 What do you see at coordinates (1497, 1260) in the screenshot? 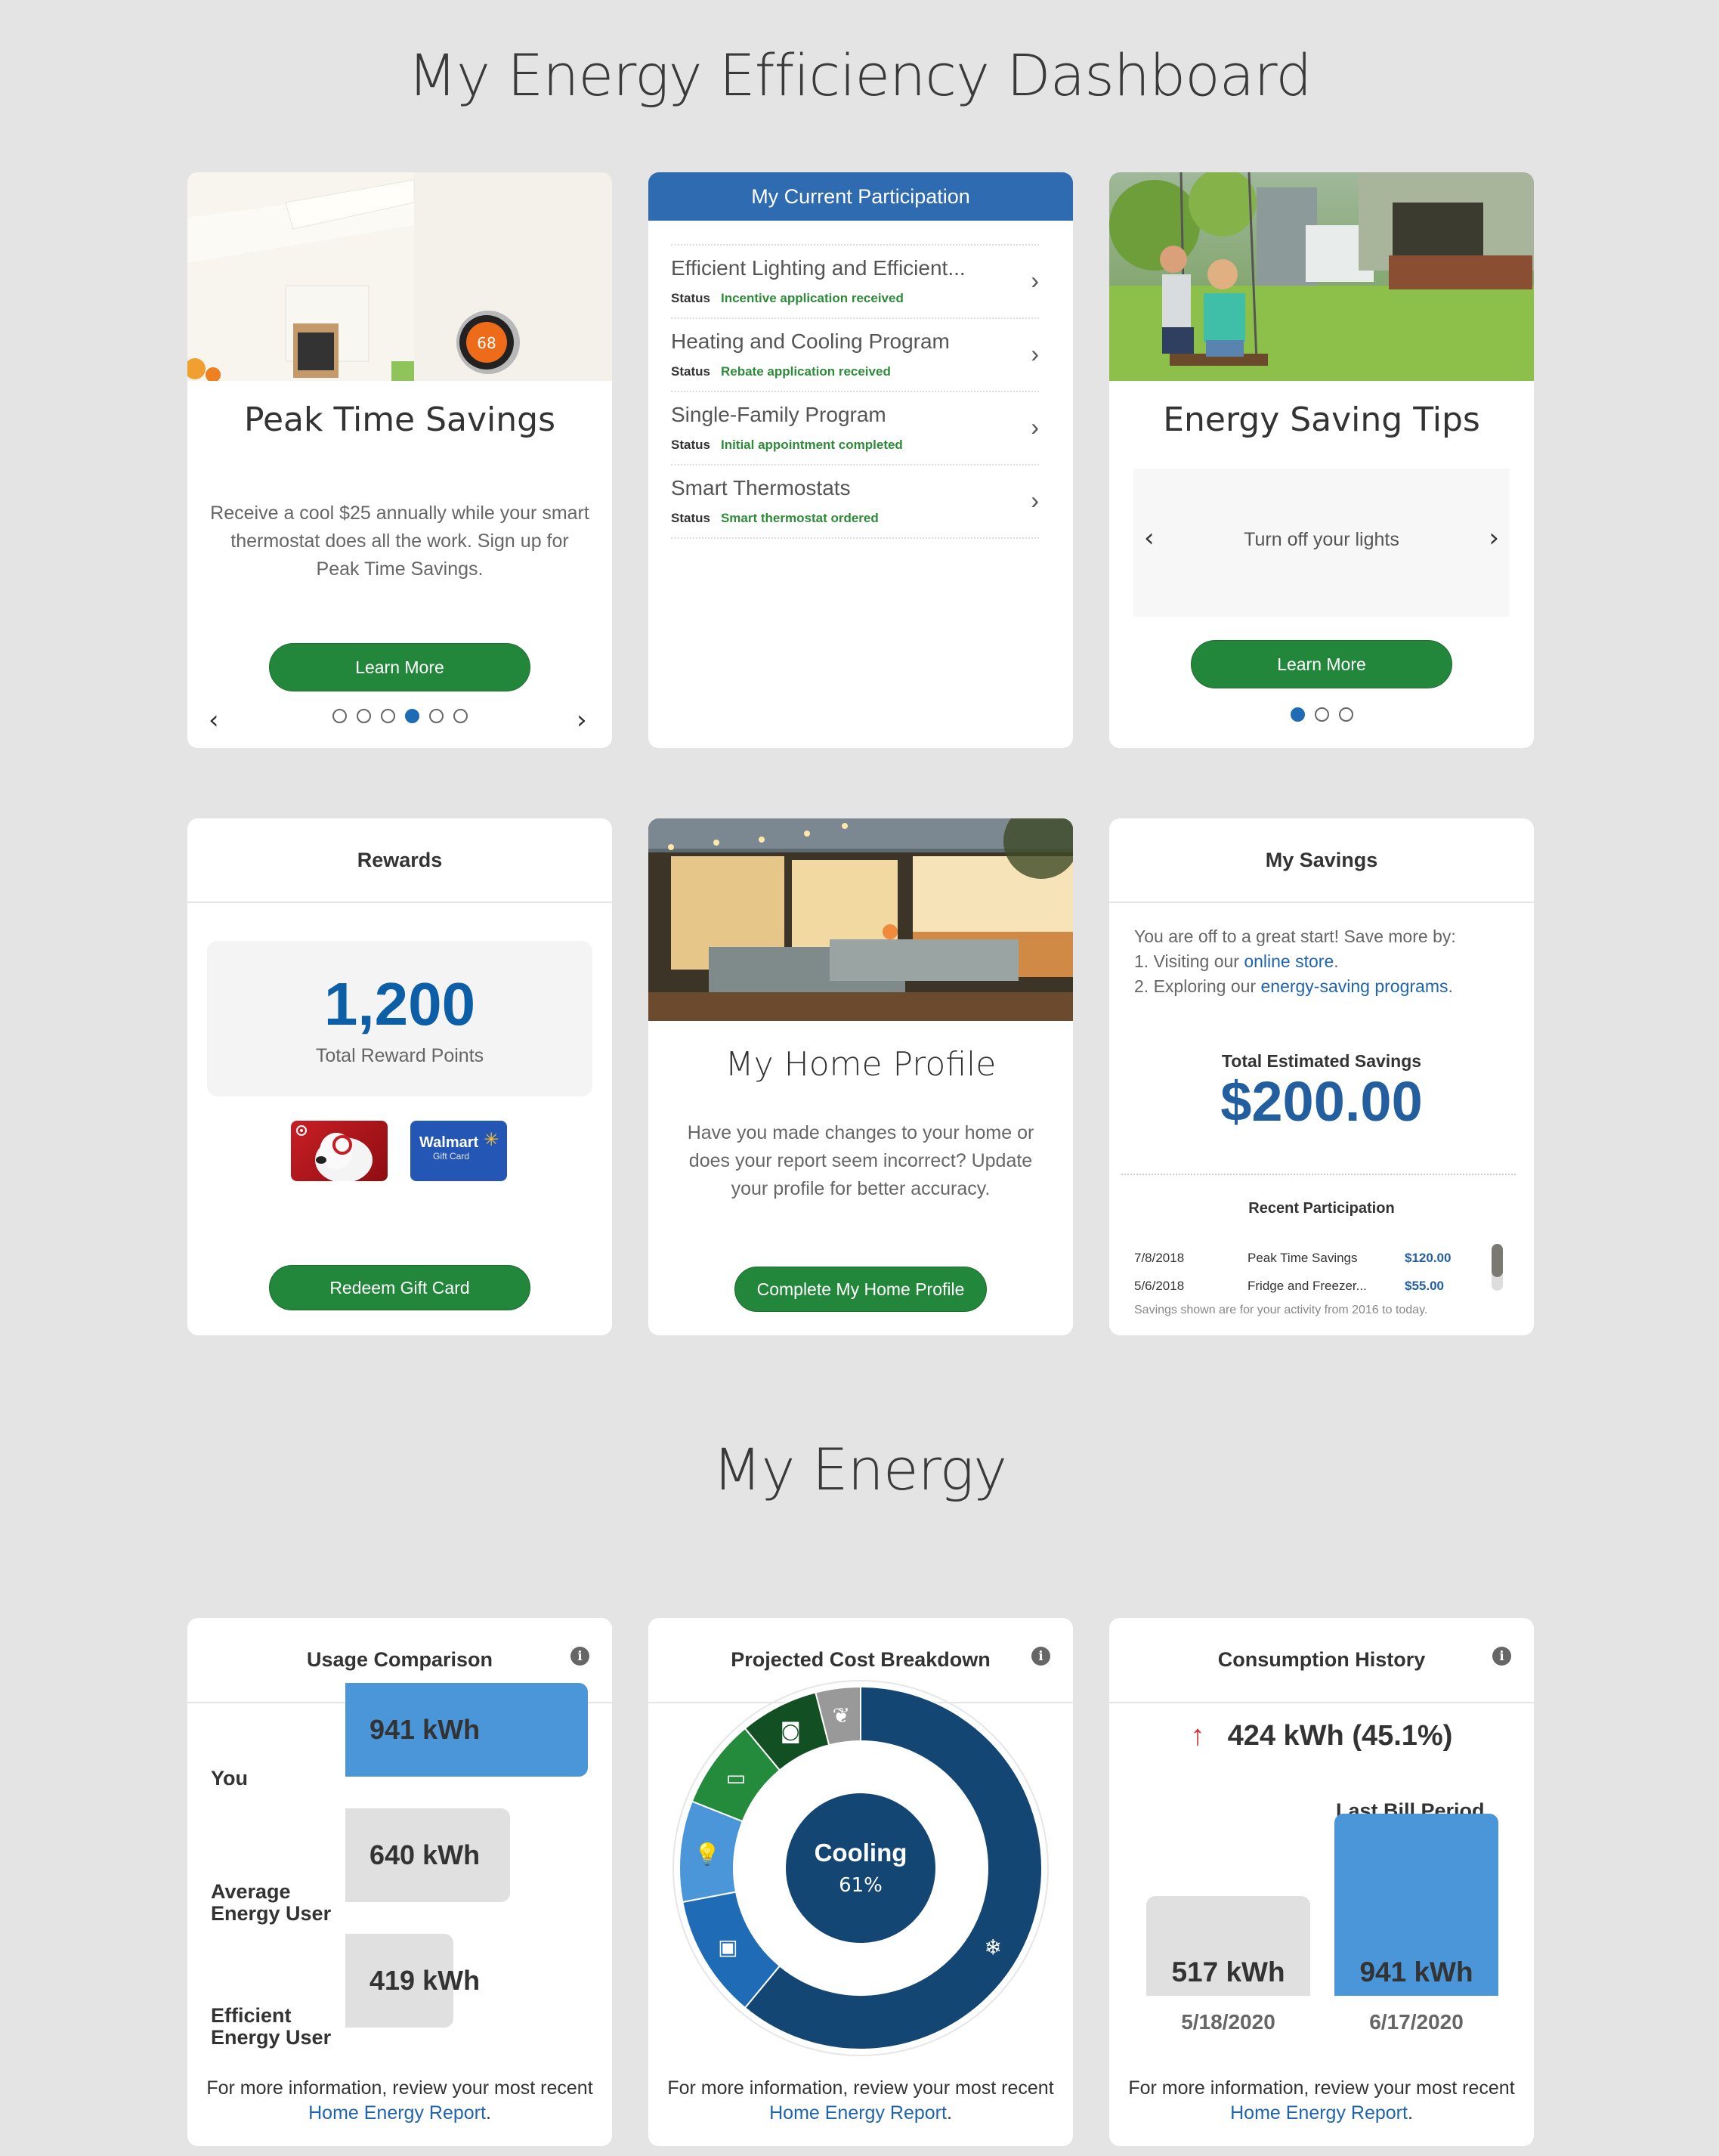
I see `scrollbar-thumb` at bounding box center [1497, 1260].